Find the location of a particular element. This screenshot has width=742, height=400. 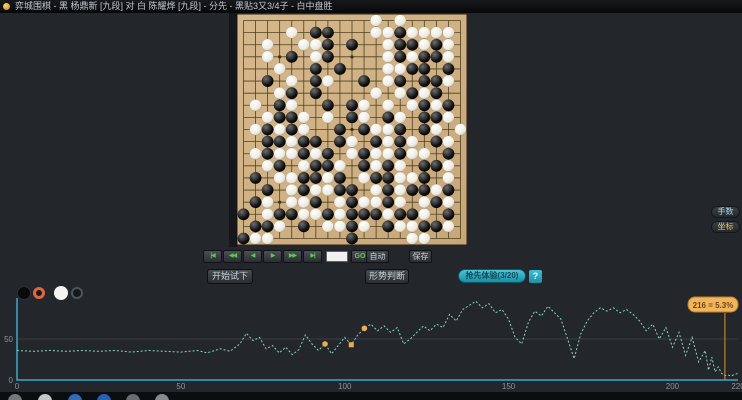

first-move-button: |◀ is located at coordinates (212, 256).